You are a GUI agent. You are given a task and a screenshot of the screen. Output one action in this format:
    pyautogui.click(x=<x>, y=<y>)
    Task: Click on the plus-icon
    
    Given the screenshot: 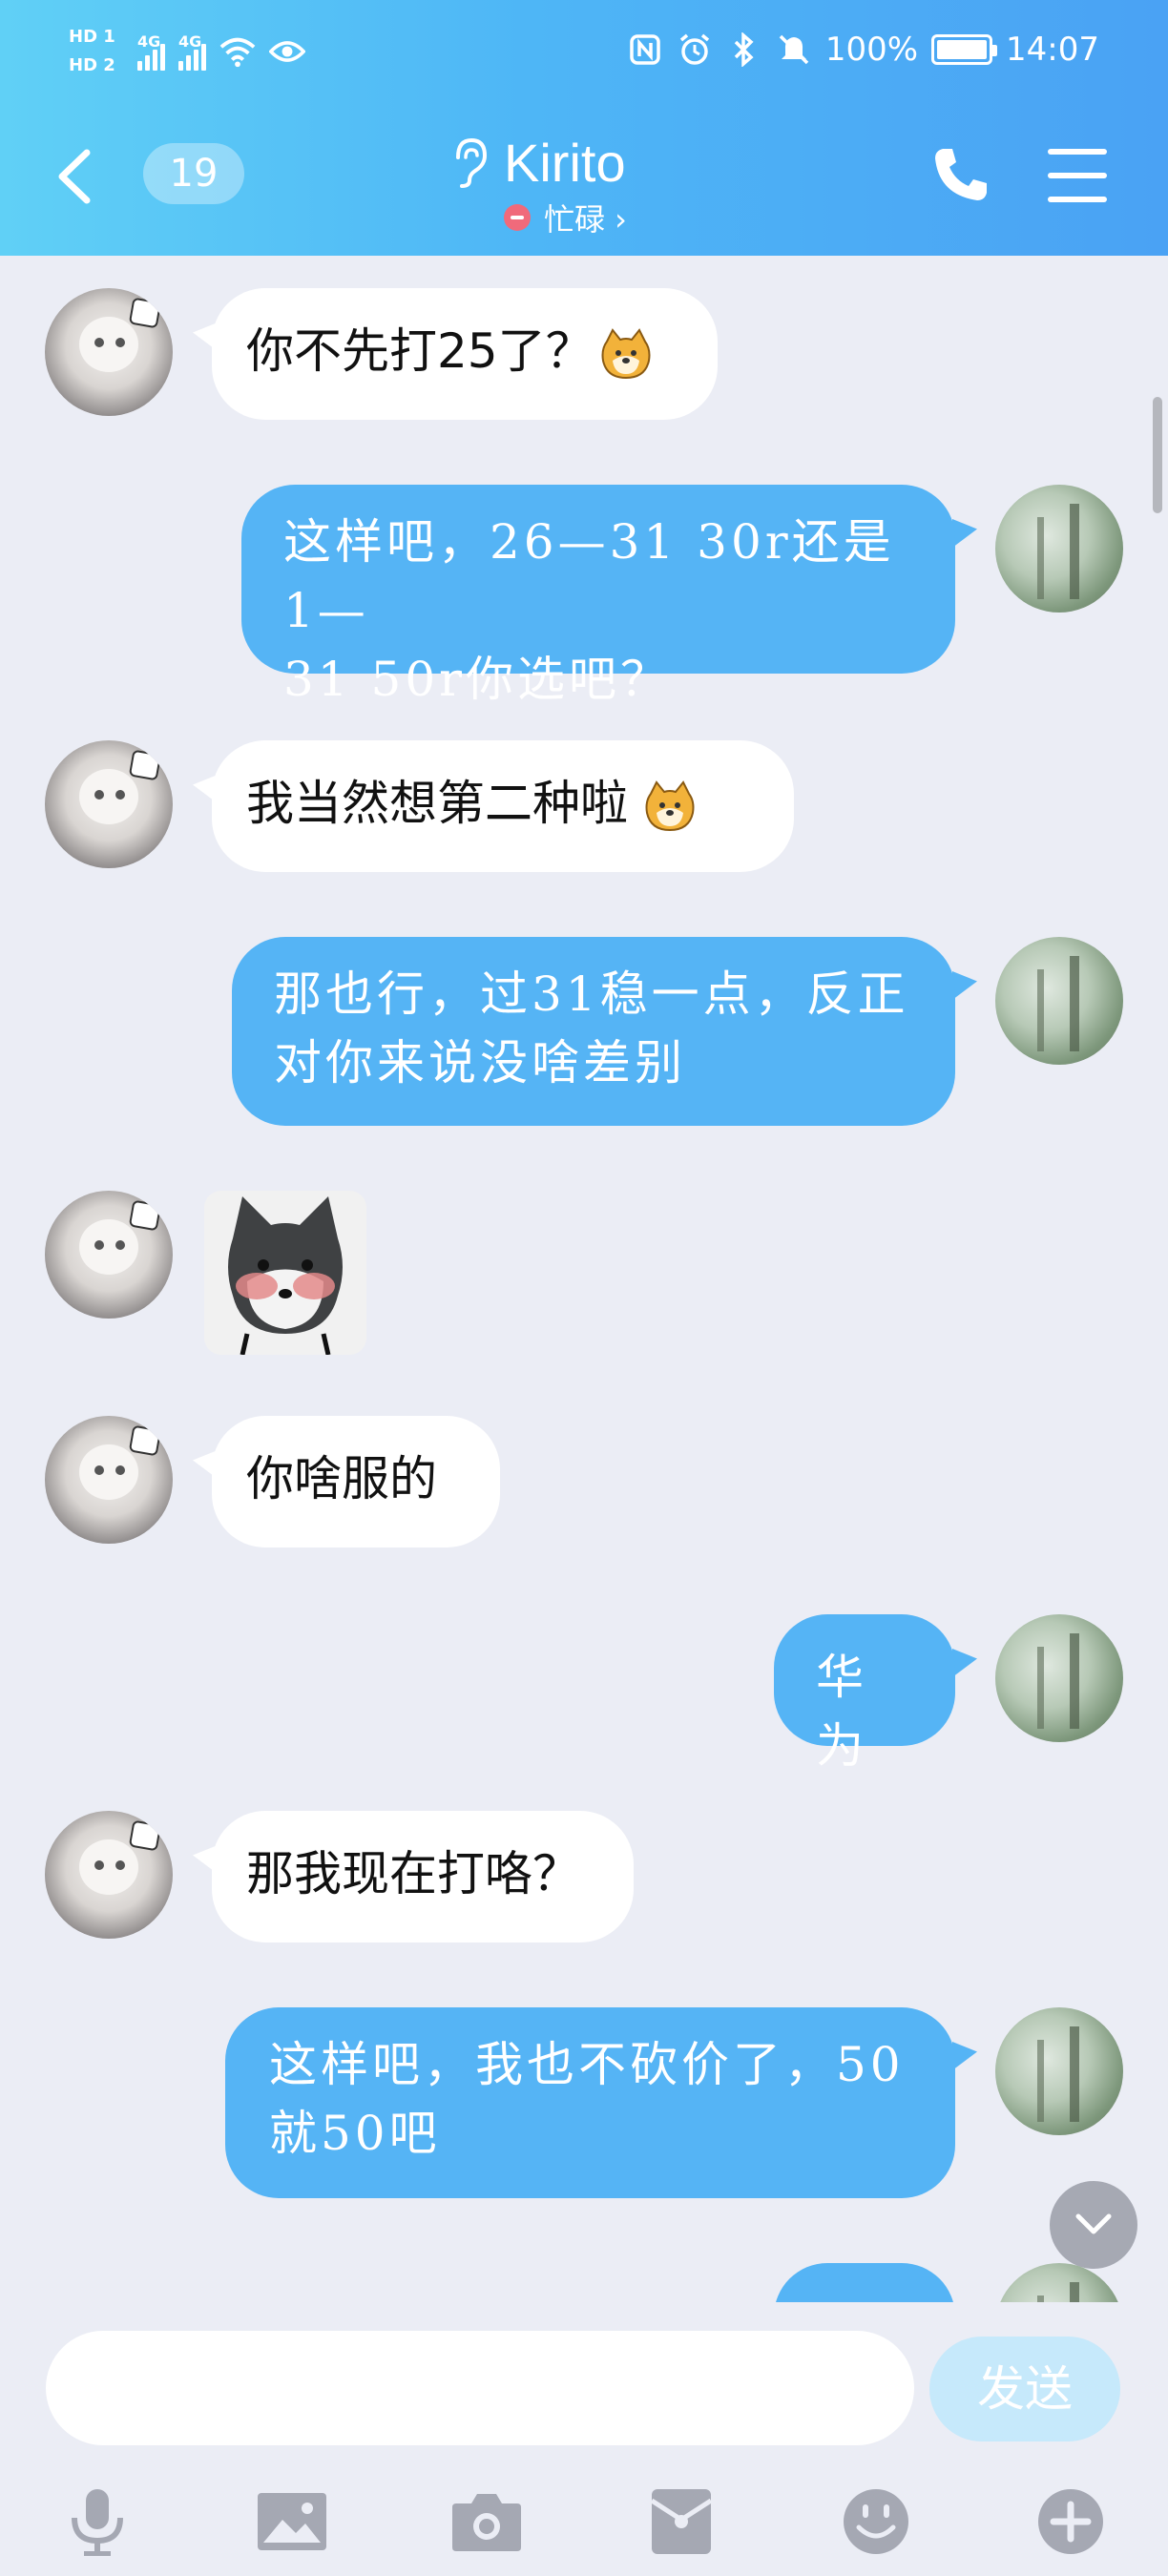 What is the action you would take?
    pyautogui.click(x=1070, y=2521)
    